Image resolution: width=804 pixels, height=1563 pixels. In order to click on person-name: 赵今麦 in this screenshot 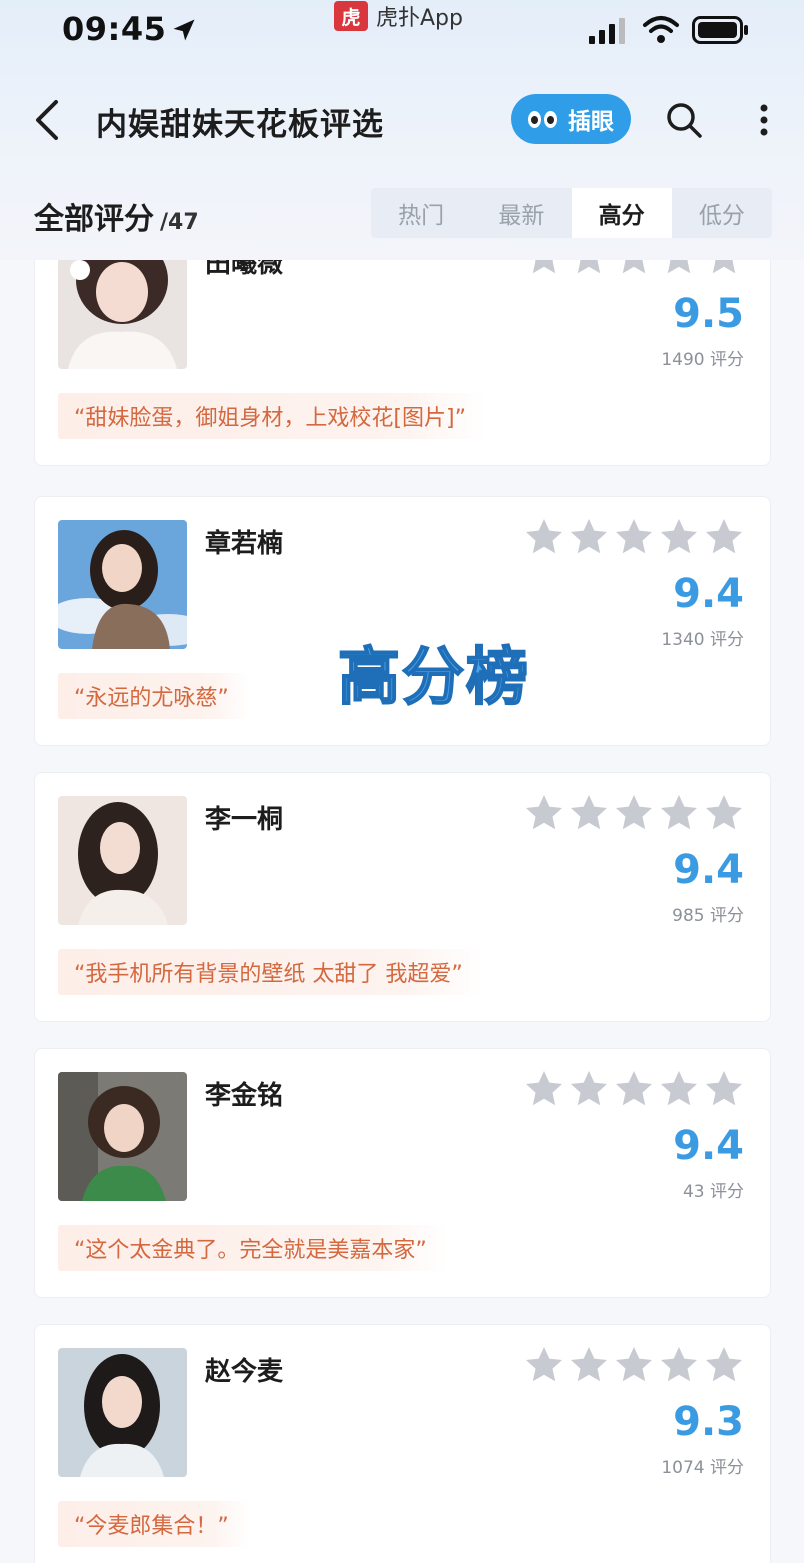, I will do `click(244, 1372)`.